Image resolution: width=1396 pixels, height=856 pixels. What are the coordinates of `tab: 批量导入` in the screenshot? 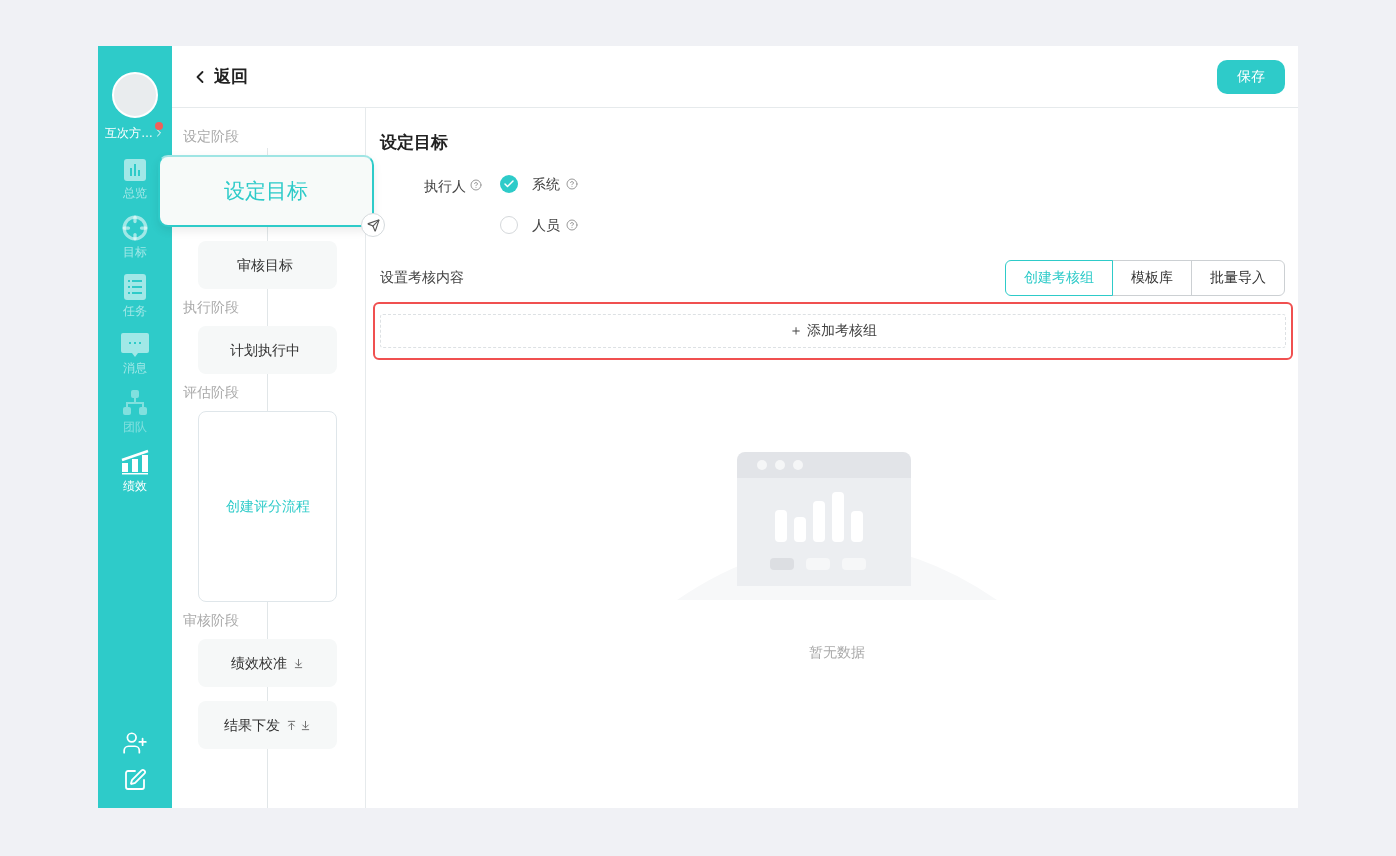 It's located at (1238, 277).